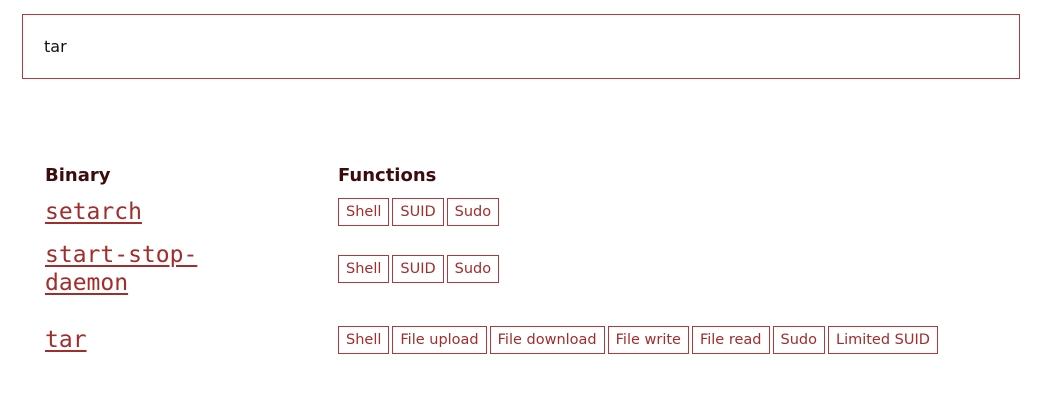 The height and width of the screenshot is (405, 1041). What do you see at coordinates (531, 46) in the screenshot?
I see `search-input` at bounding box center [531, 46].